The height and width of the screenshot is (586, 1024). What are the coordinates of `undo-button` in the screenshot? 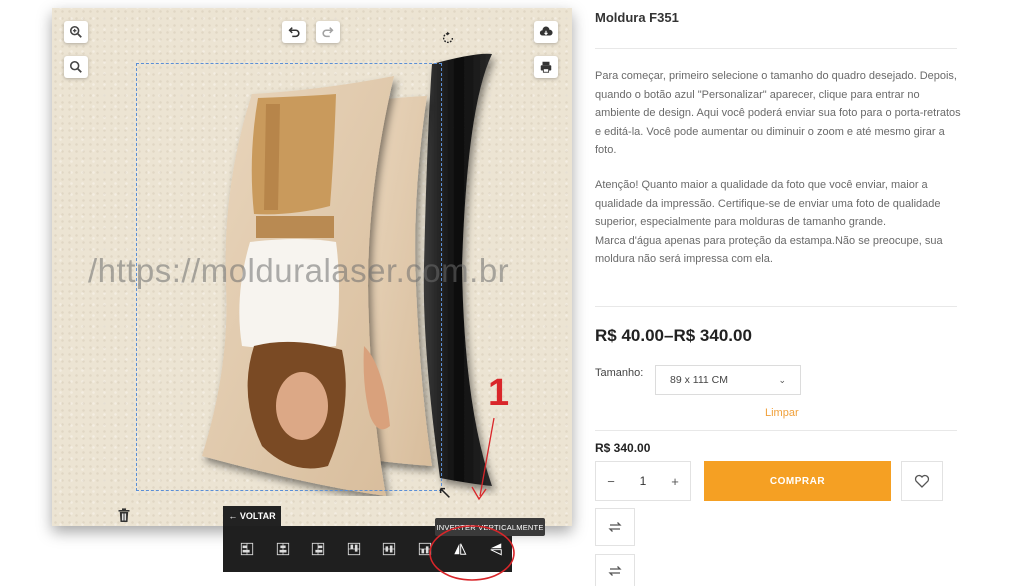 It's located at (294, 32).